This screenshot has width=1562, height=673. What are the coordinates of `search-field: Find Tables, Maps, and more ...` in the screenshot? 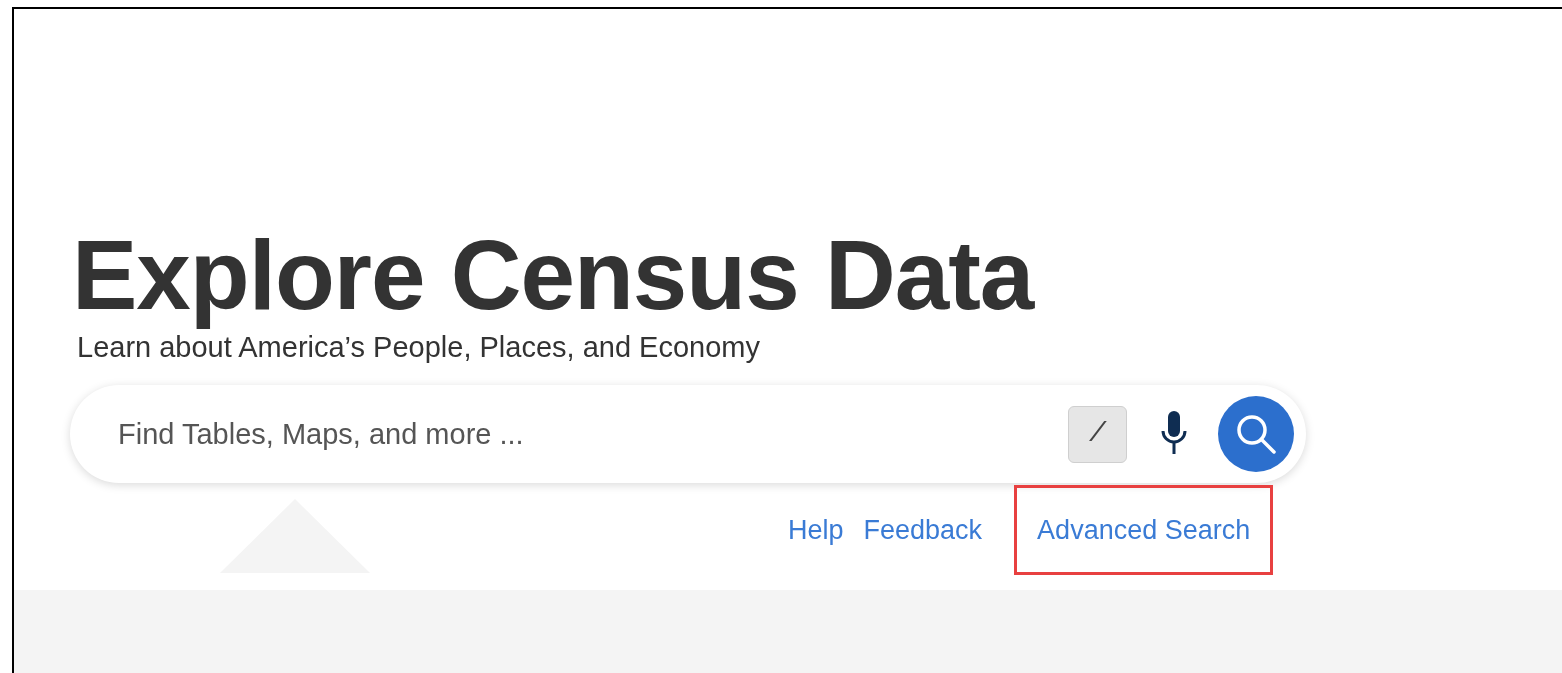 It's located at (593, 434).